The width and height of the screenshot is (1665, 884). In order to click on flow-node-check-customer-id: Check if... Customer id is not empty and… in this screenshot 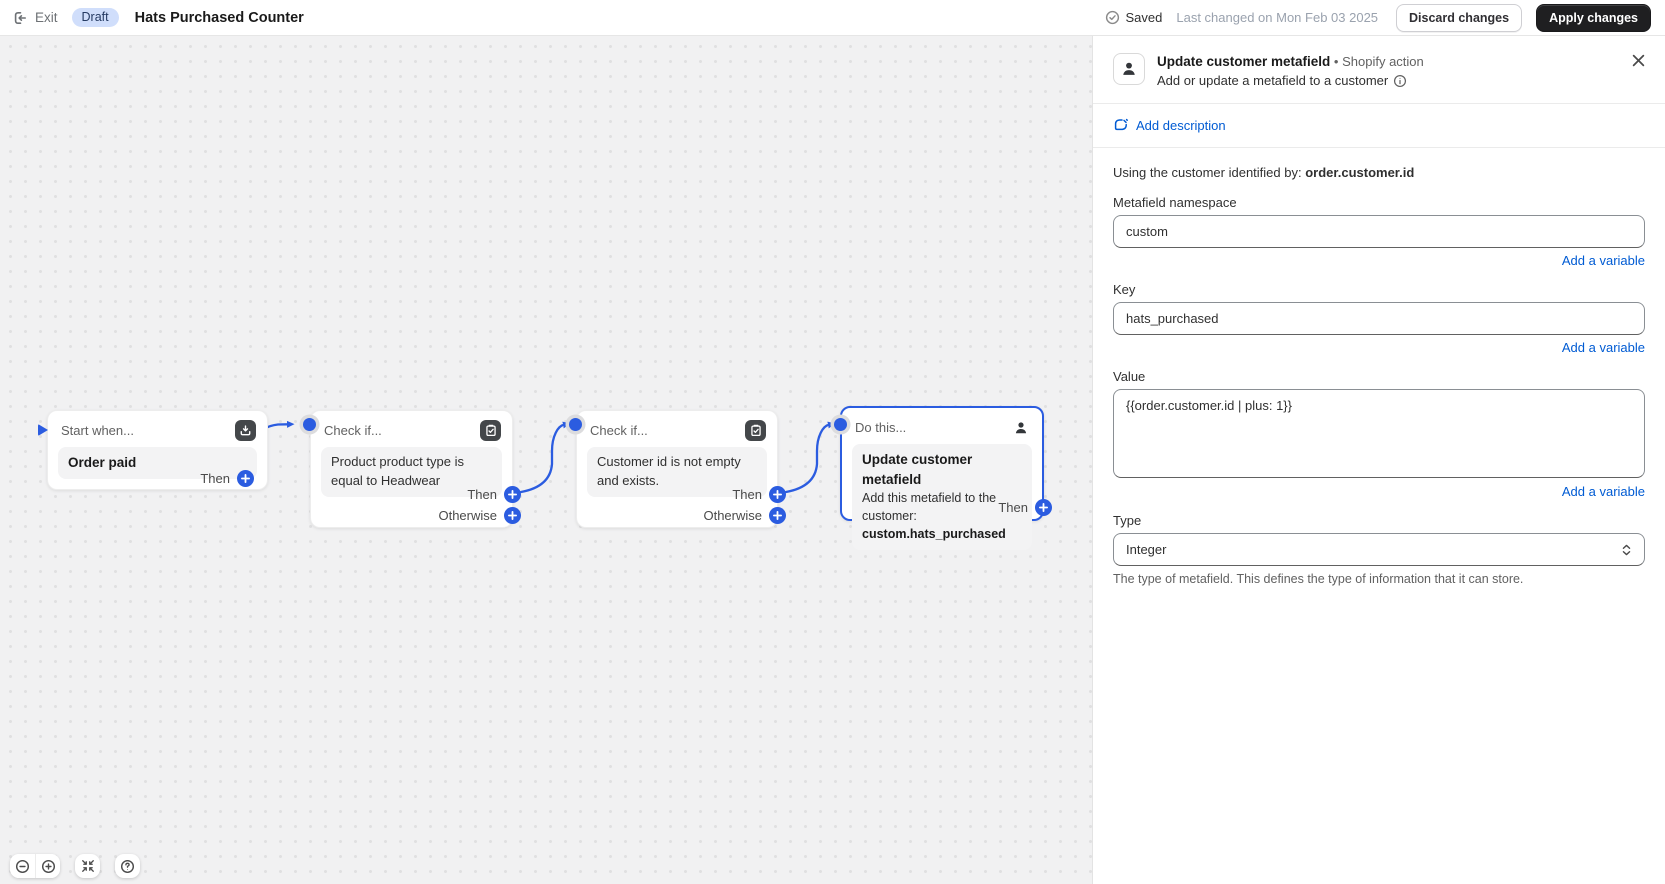, I will do `click(677, 469)`.